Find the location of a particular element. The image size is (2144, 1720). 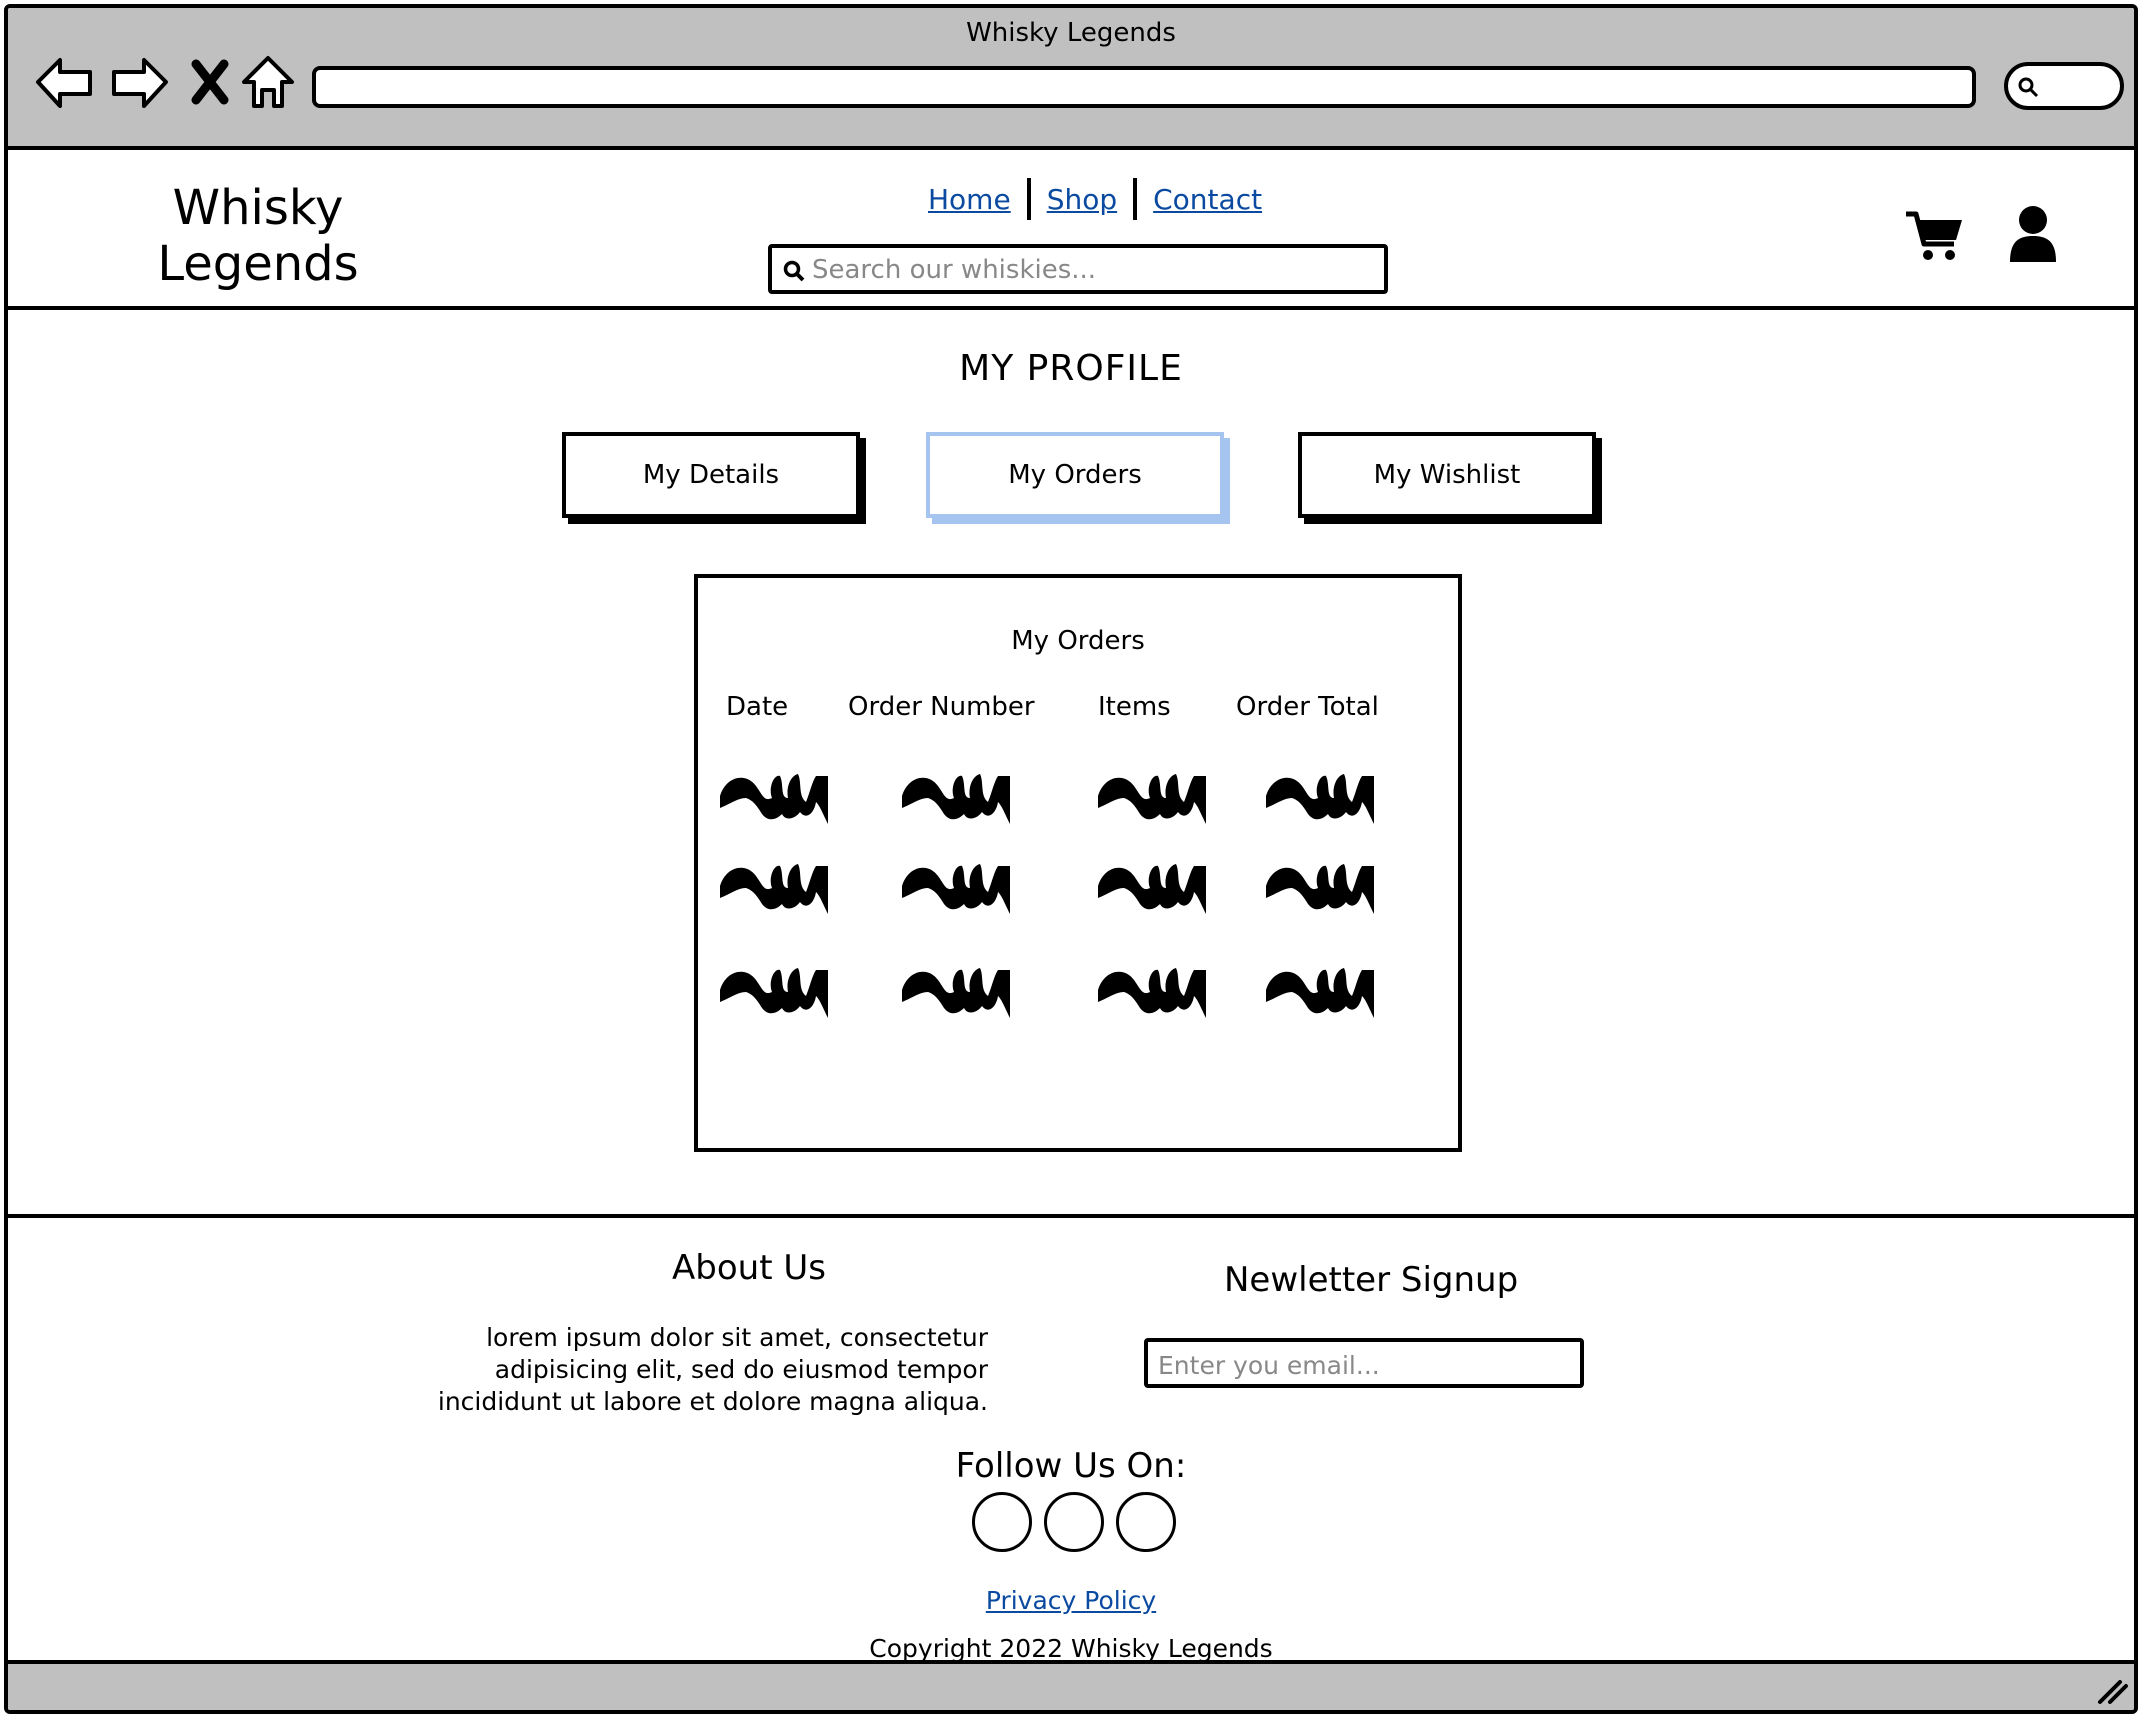

newsletter-email-box is located at coordinates (1364, 1363).